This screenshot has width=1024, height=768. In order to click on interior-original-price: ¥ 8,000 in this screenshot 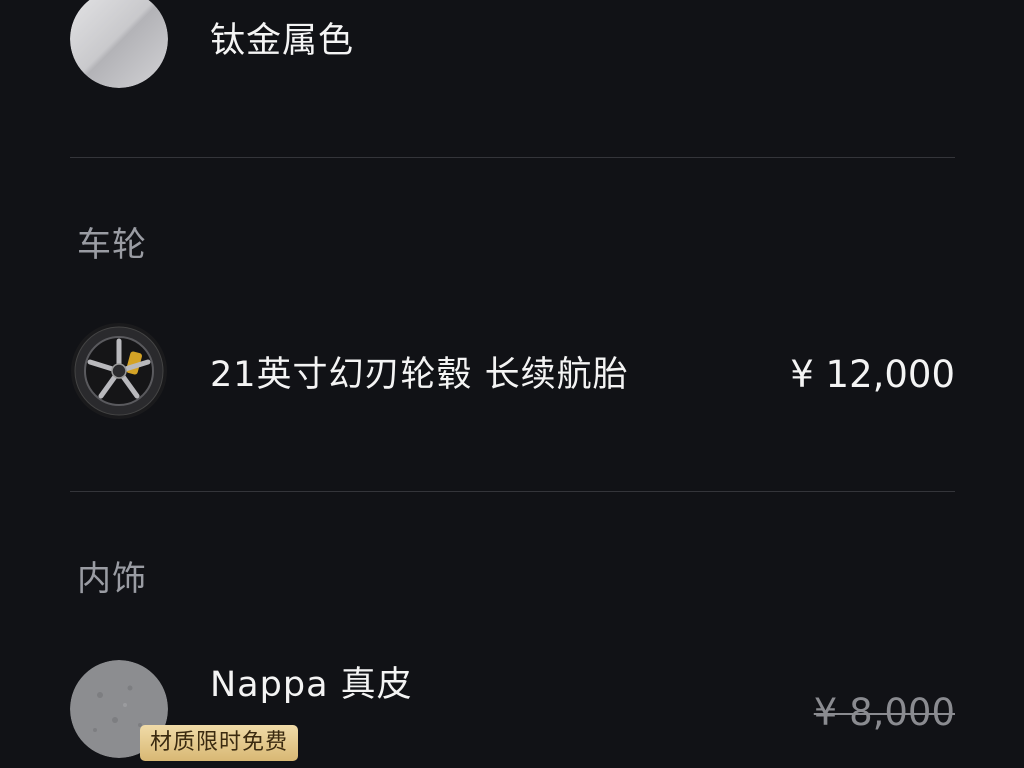, I will do `click(884, 712)`.